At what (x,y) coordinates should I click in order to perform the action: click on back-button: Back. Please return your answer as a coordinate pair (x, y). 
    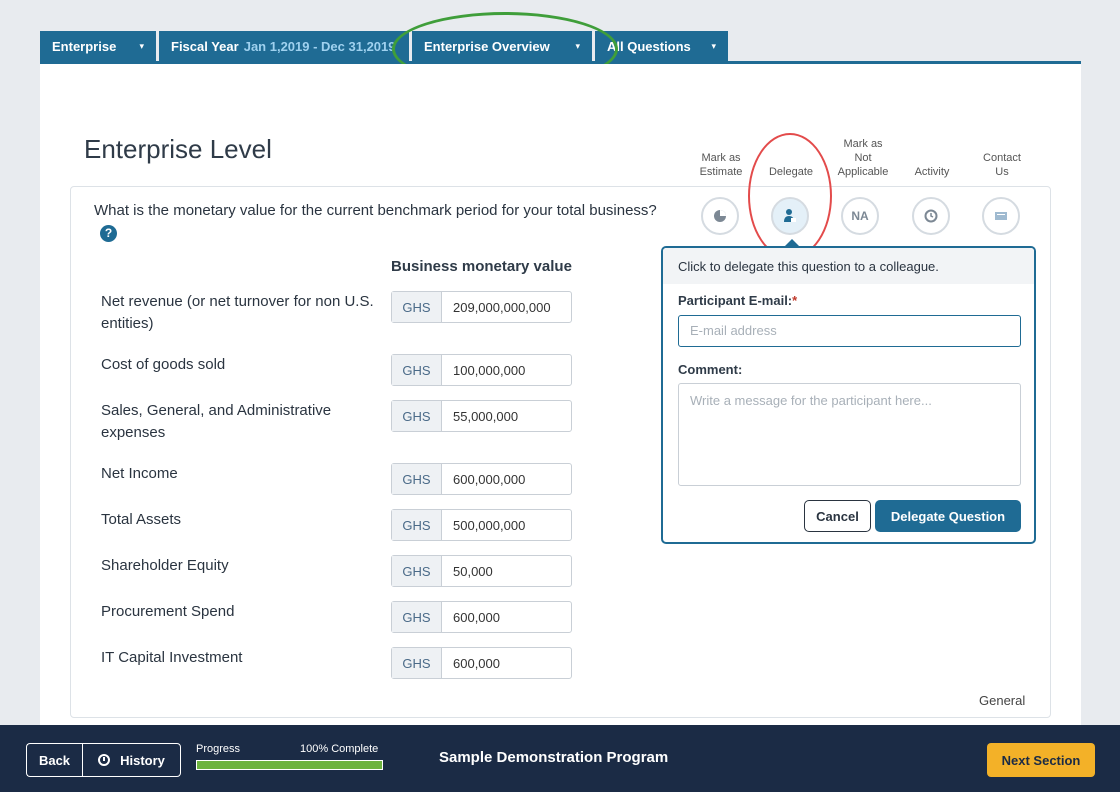
    Looking at the image, I should click on (54, 760).